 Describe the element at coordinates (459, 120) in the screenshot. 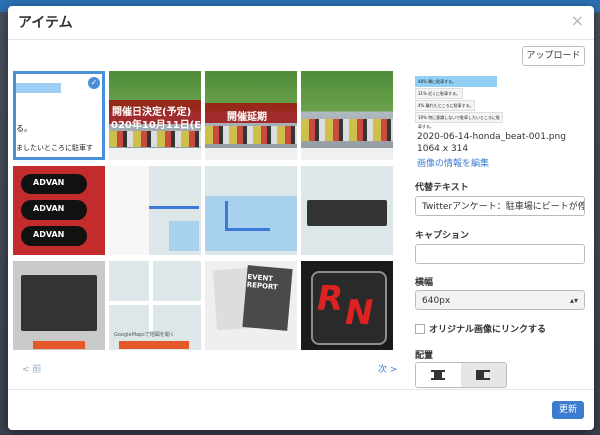

I see `preview-row: 19% 特に意識しないで駐車したいところに駐車する。` at that location.